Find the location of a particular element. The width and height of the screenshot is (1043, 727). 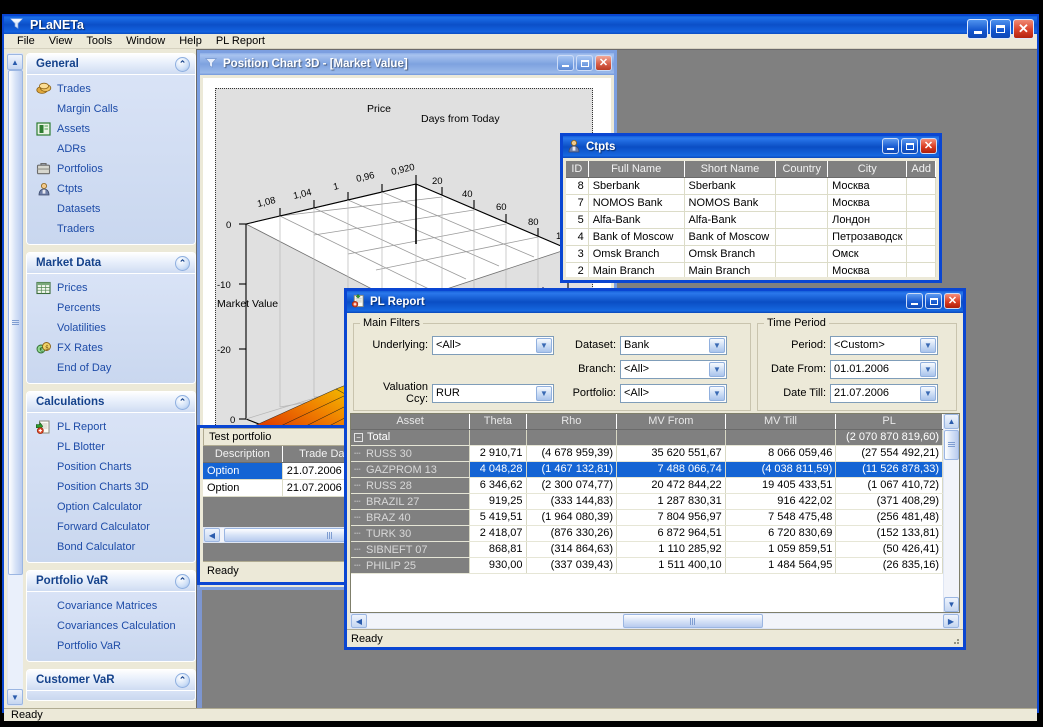

sidebar-item-portfolio-var: Portfolio VaR is located at coordinates (111, 646).